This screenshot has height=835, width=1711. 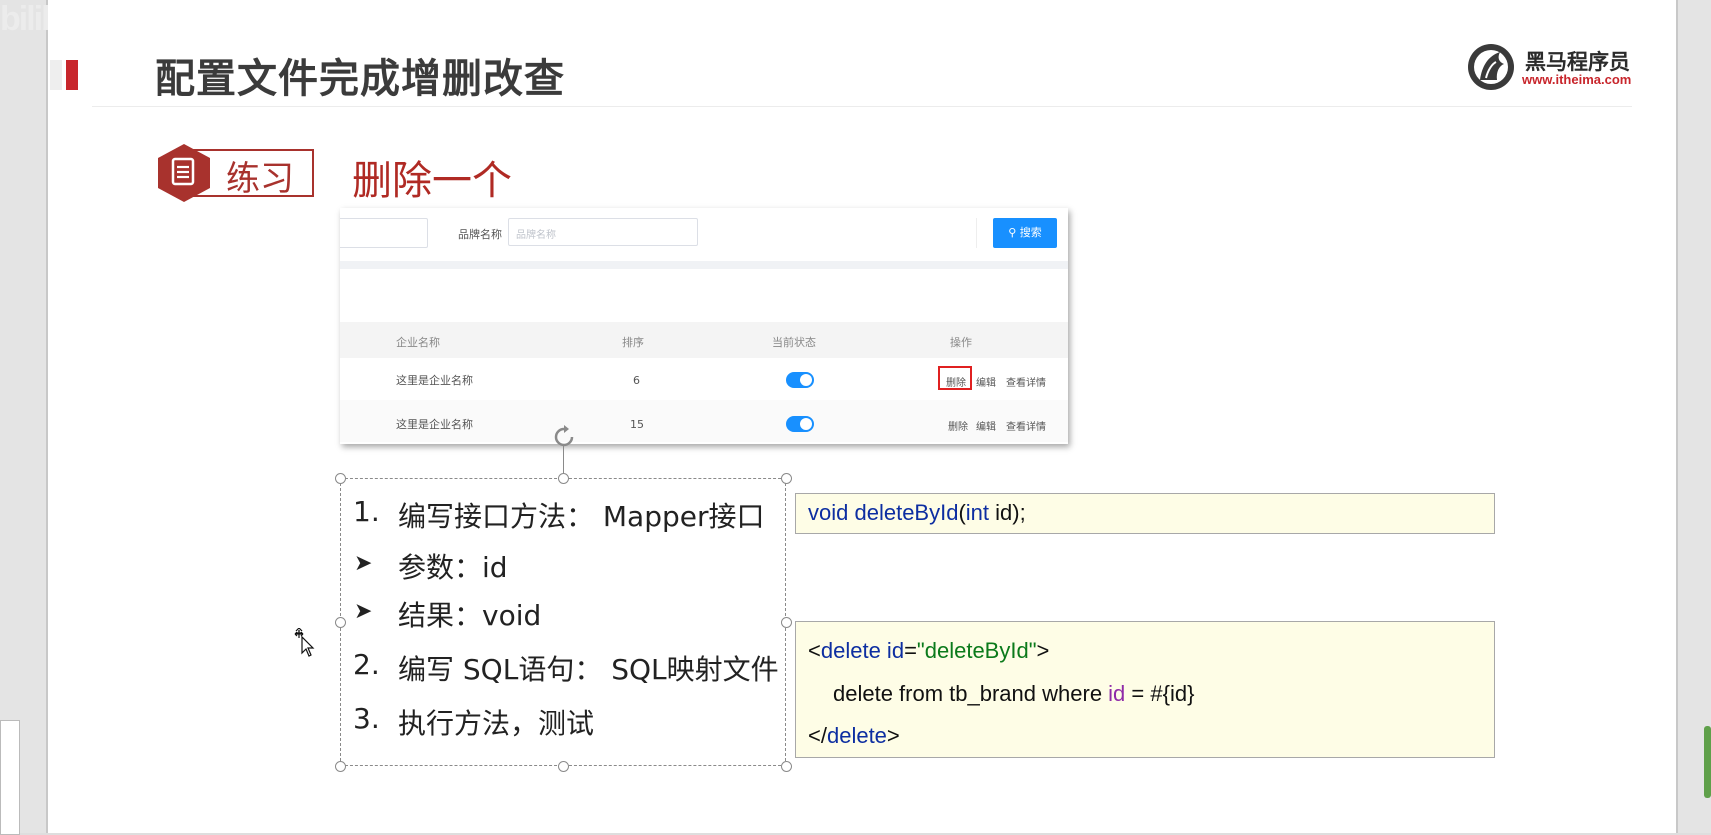 I want to click on search-button-label: 搜索, so click(x=1030, y=232).